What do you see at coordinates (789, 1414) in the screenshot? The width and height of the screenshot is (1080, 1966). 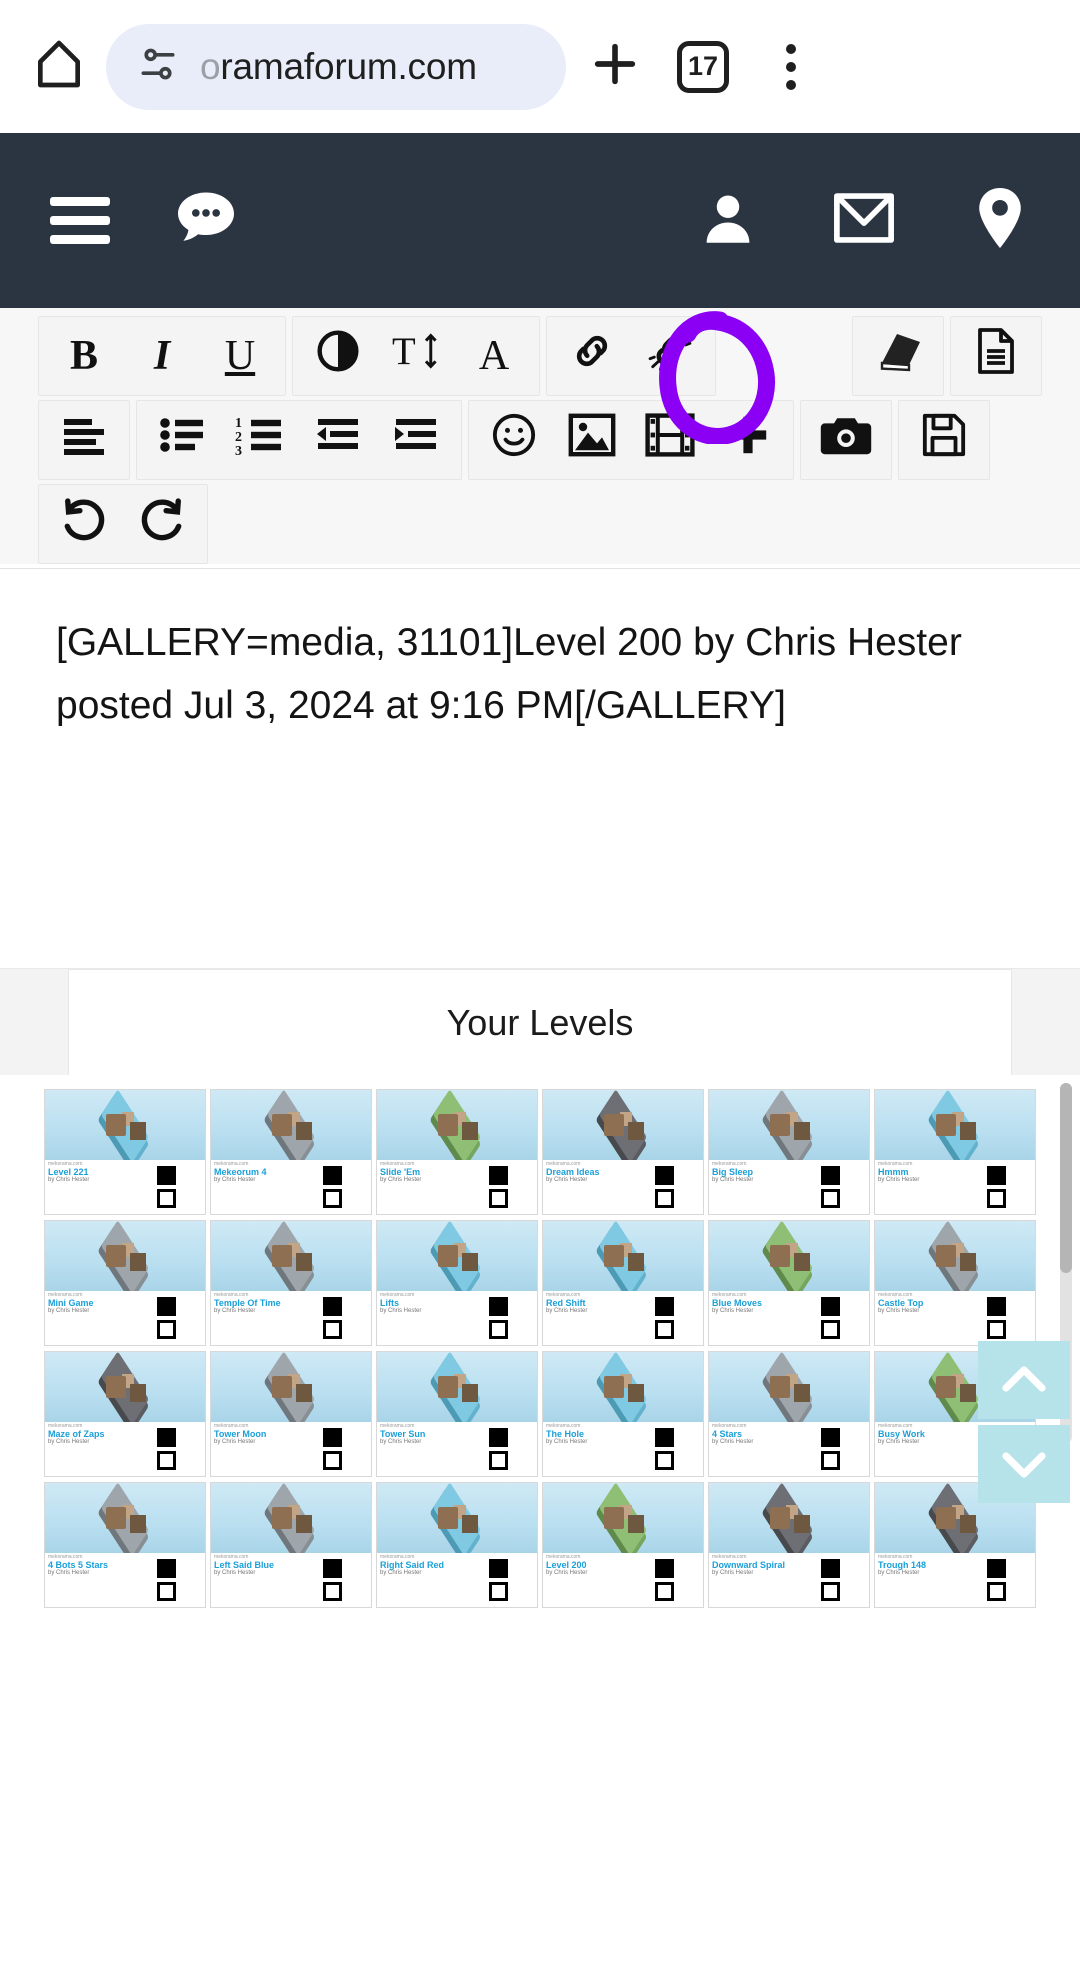 I see `level-card: mekorama.com 4 Stars by Chris Hester` at bounding box center [789, 1414].